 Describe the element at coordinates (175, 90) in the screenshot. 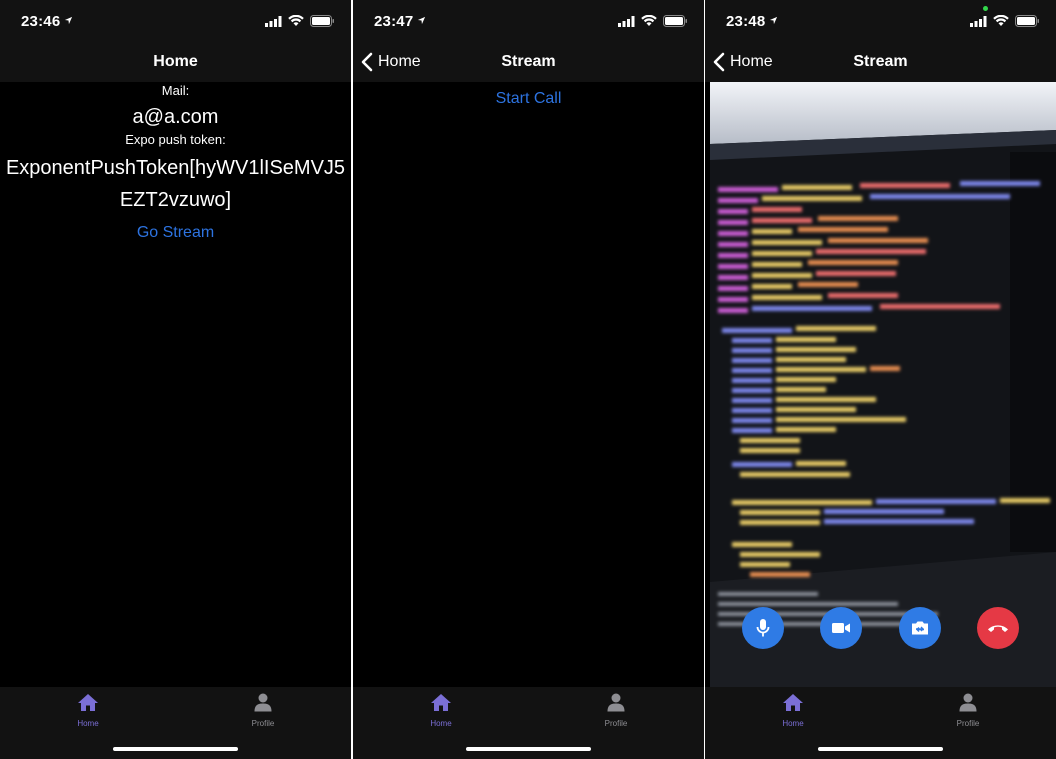

I see `mail-label: Mail:` at that location.